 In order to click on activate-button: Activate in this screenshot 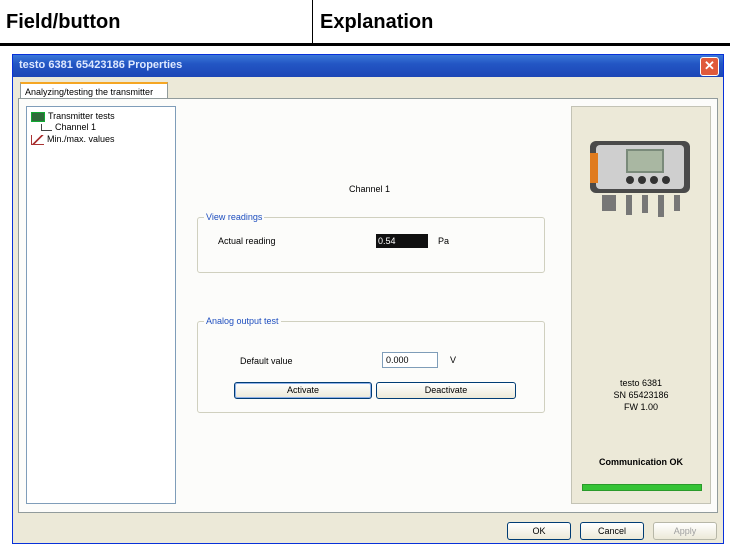, I will do `click(303, 390)`.